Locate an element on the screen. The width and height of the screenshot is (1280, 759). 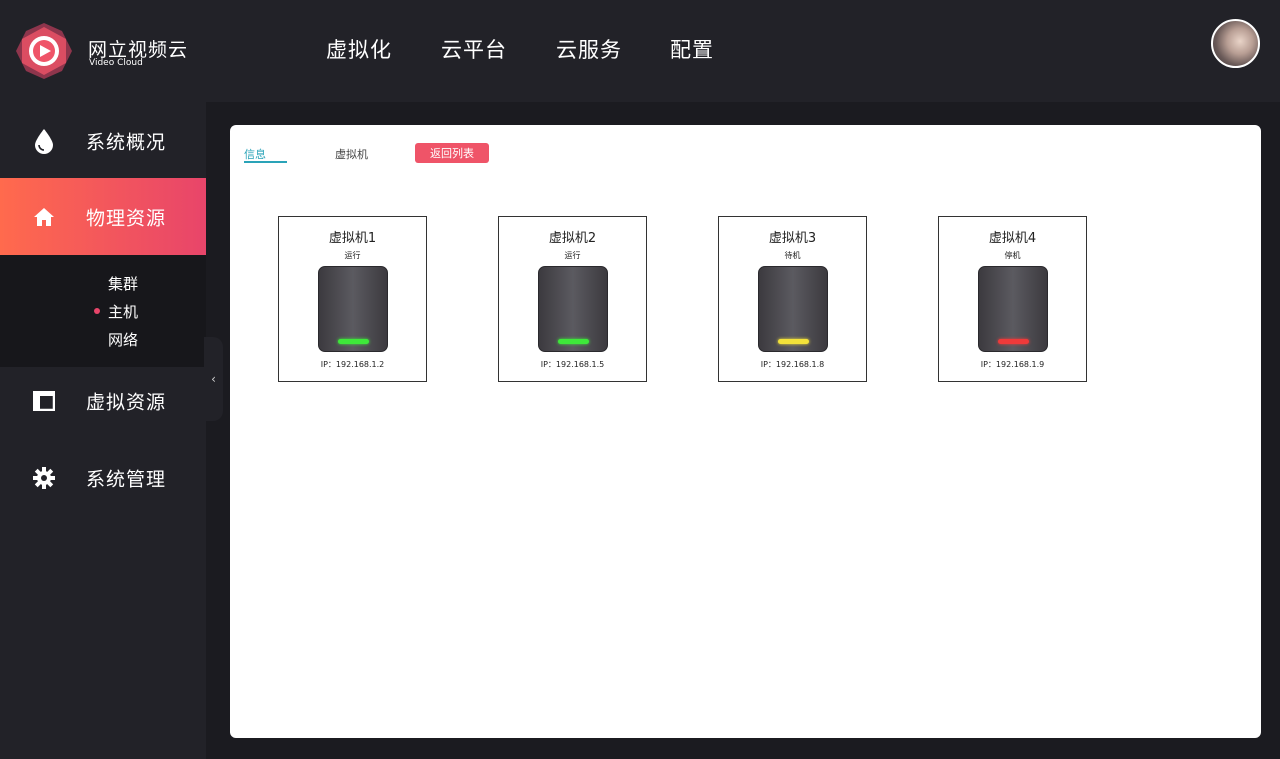
vm-card: 虚拟机3 待机 IP：192.168.1.8 is located at coordinates (792, 299).